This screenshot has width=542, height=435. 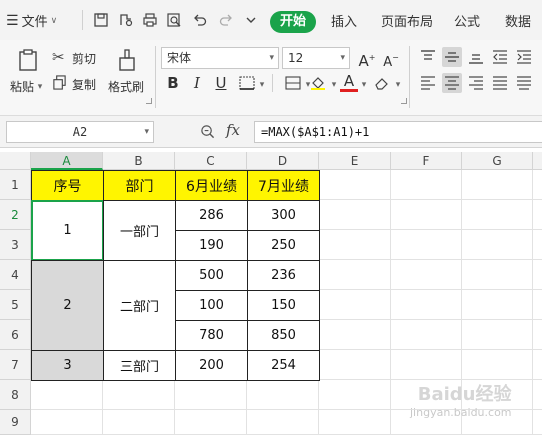 What do you see at coordinates (15, 275) in the screenshot?
I see `row-header-4: 4` at bounding box center [15, 275].